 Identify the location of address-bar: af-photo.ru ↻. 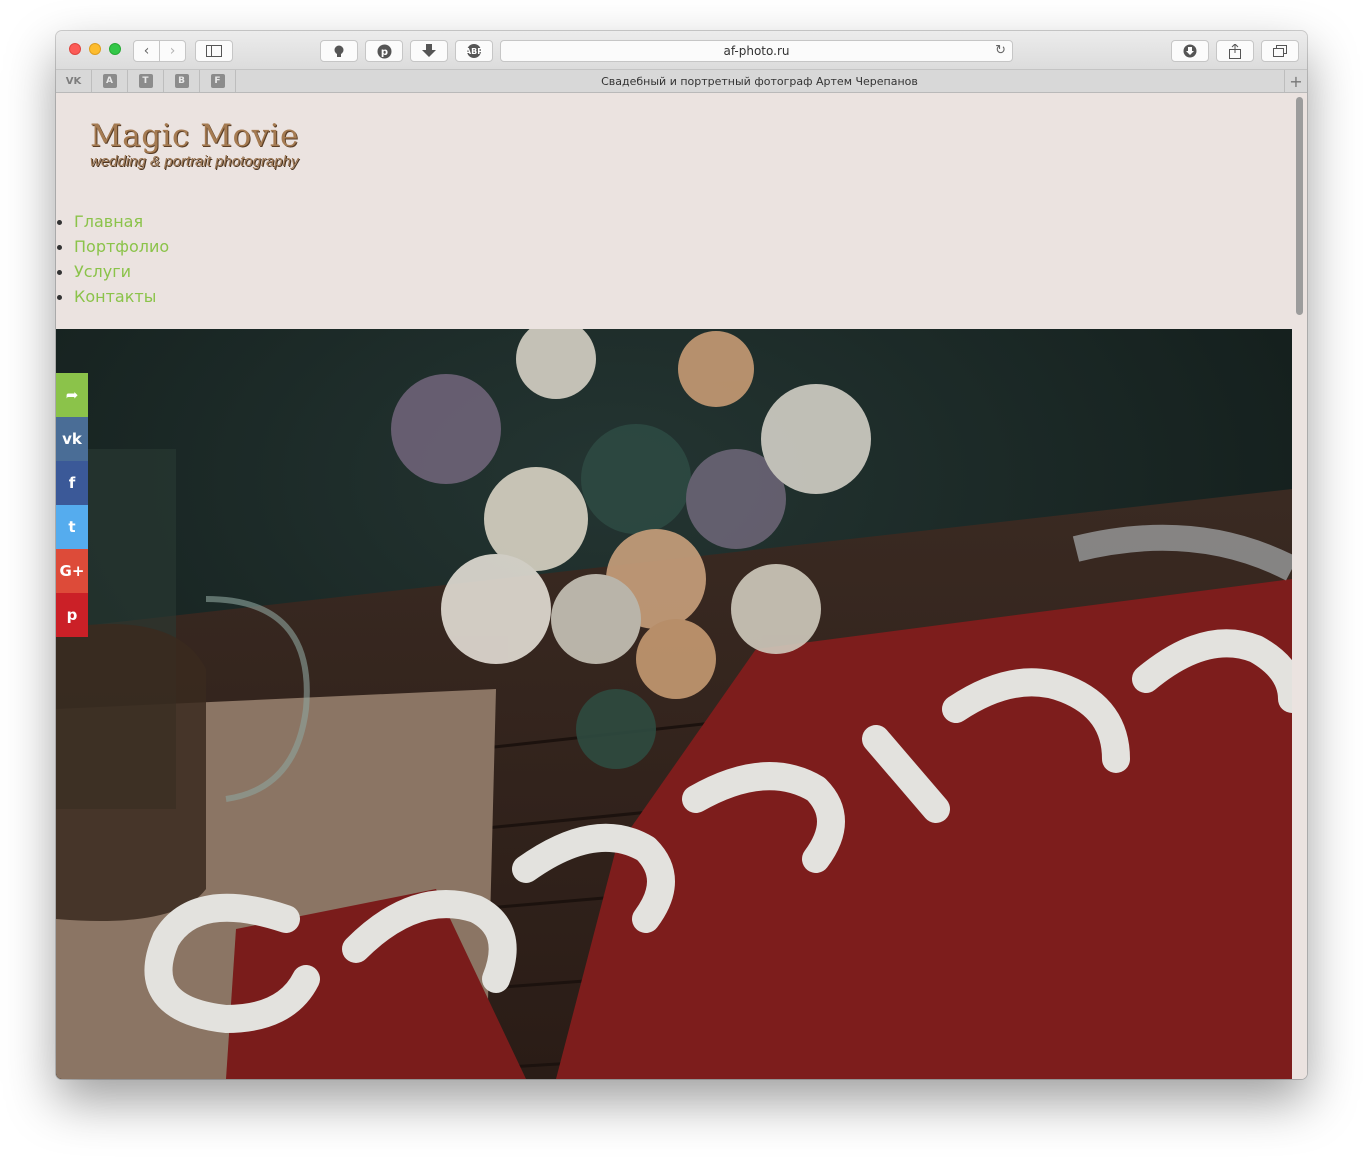
(756, 51).